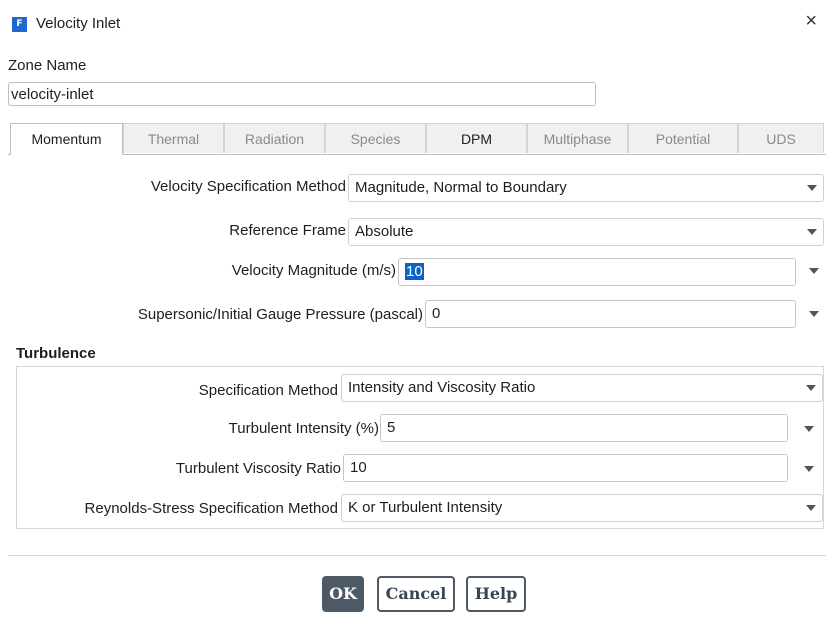 The height and width of the screenshot is (622, 826). What do you see at coordinates (303, 428) in the screenshot?
I see `turb-intensity-label: Turbulent Intensity (%)` at bounding box center [303, 428].